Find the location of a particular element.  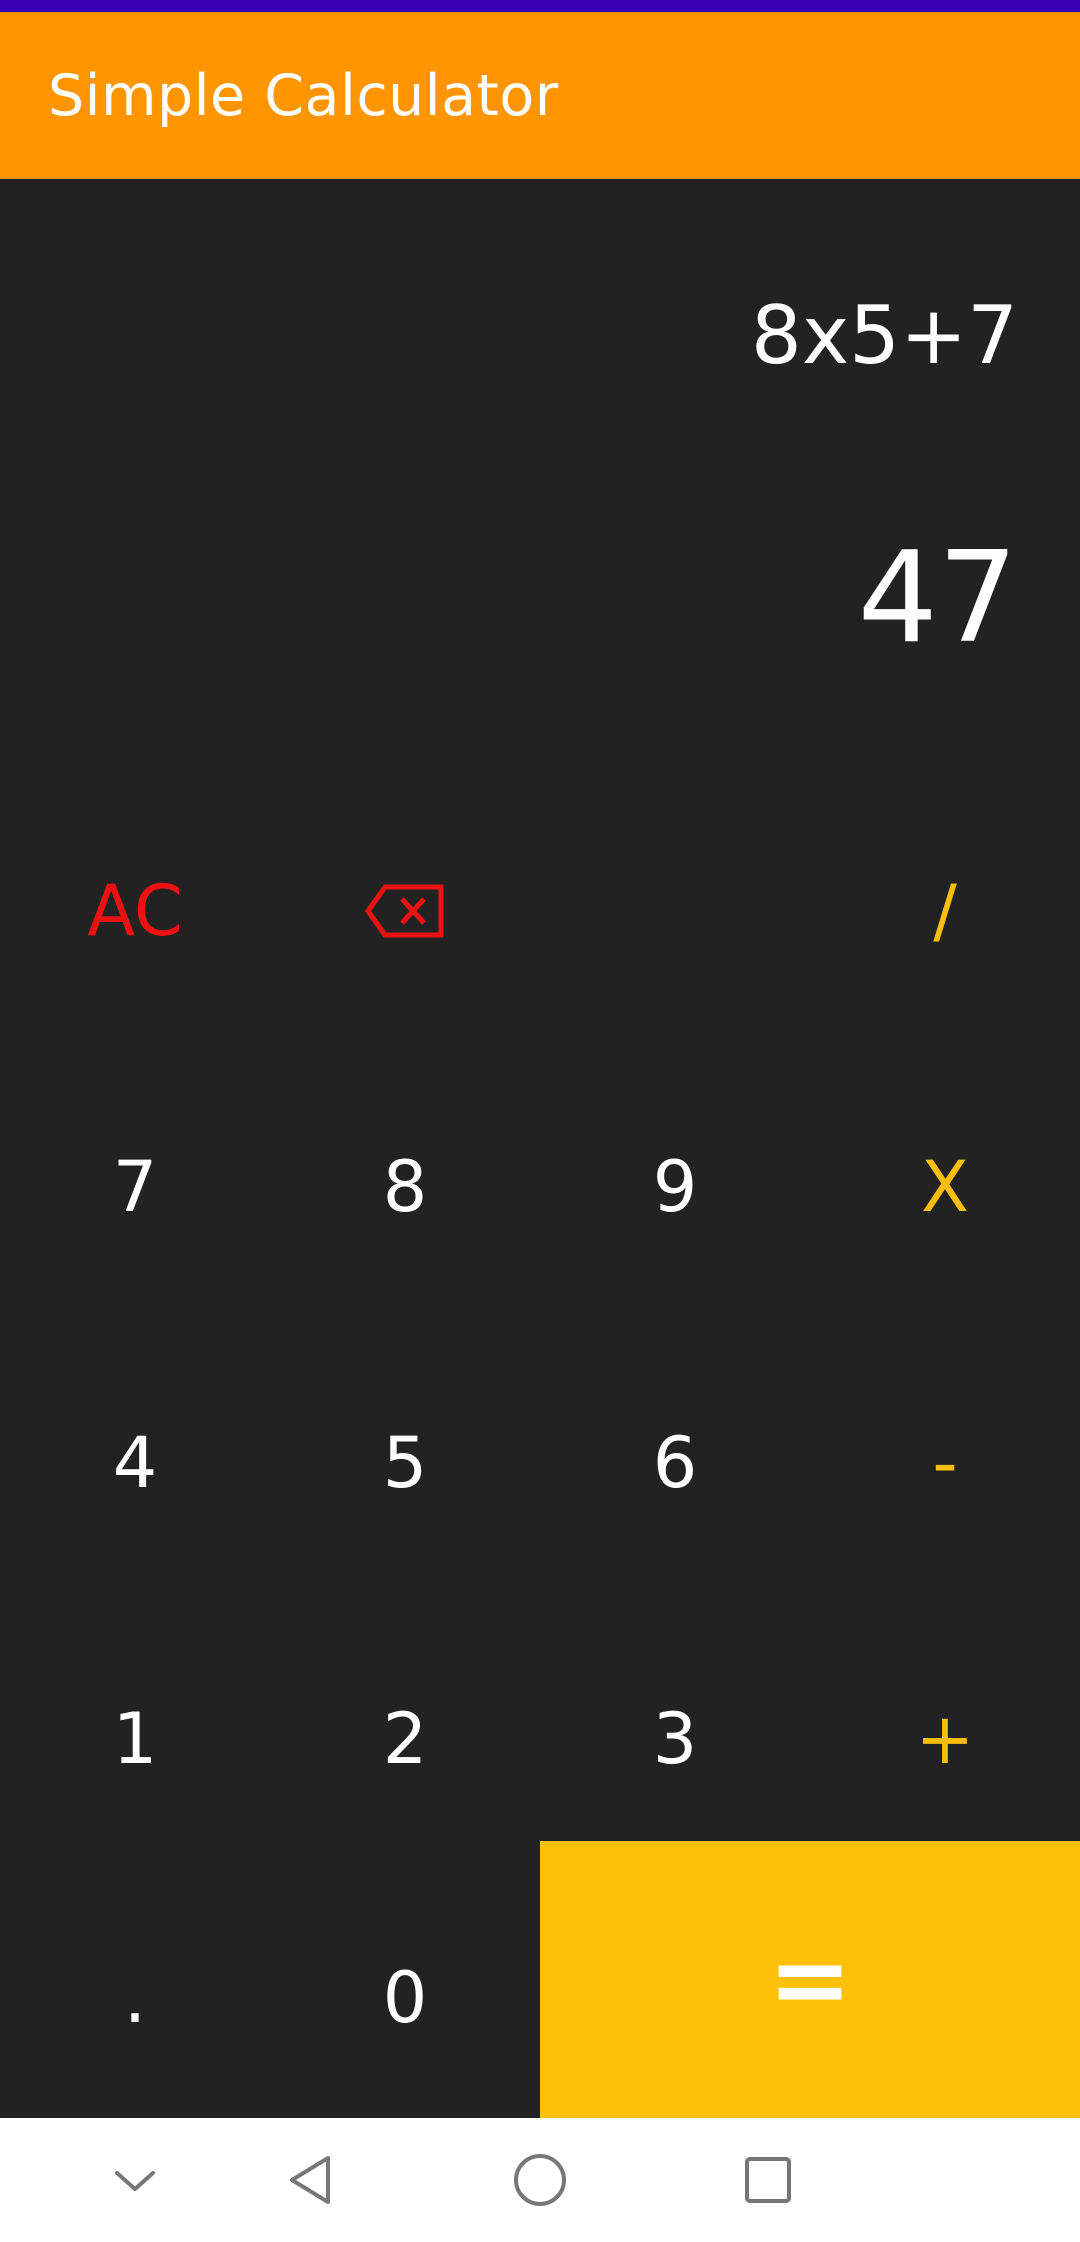

digit-2-button: 2 is located at coordinates (405, 1739).